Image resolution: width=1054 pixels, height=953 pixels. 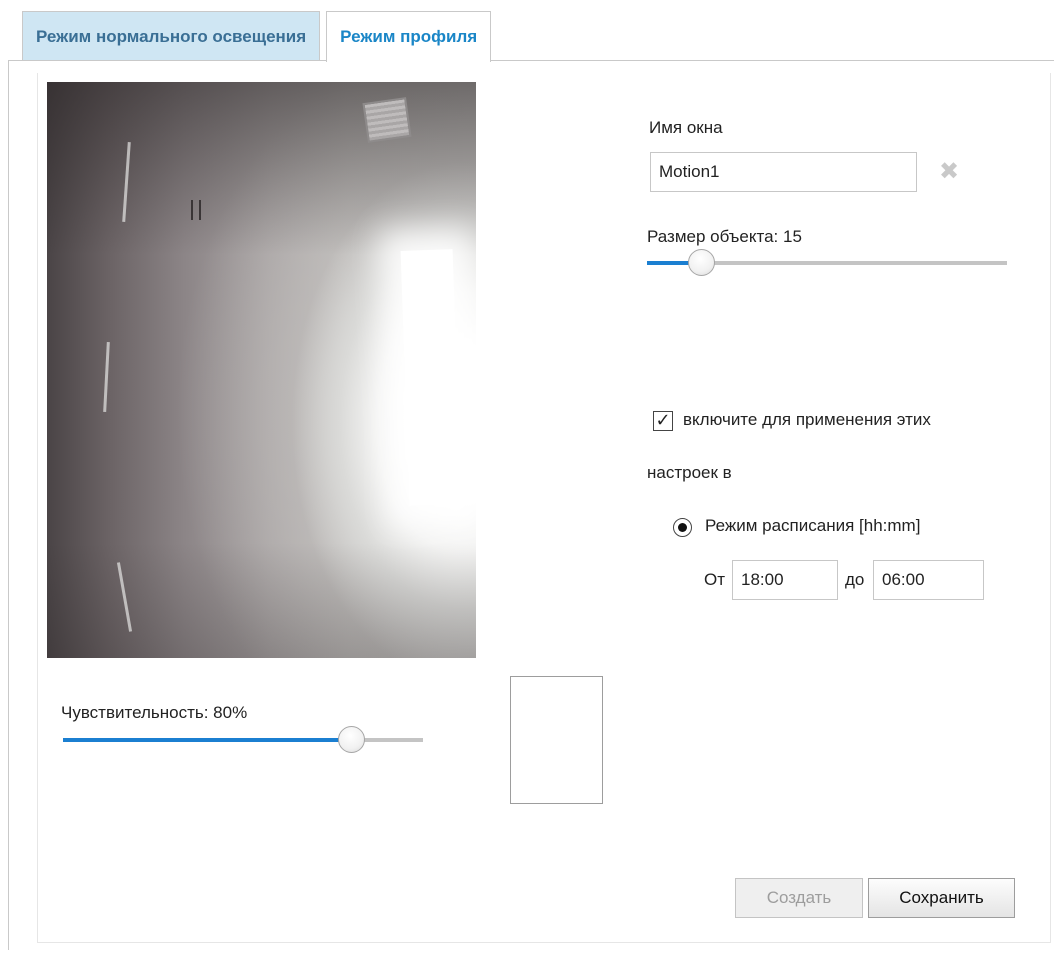 I want to click on from-time-input, so click(x=785, y=580).